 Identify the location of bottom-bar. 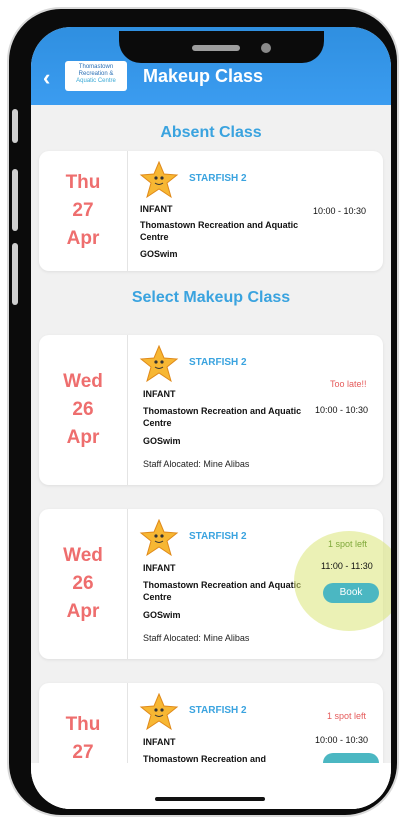
(211, 786).